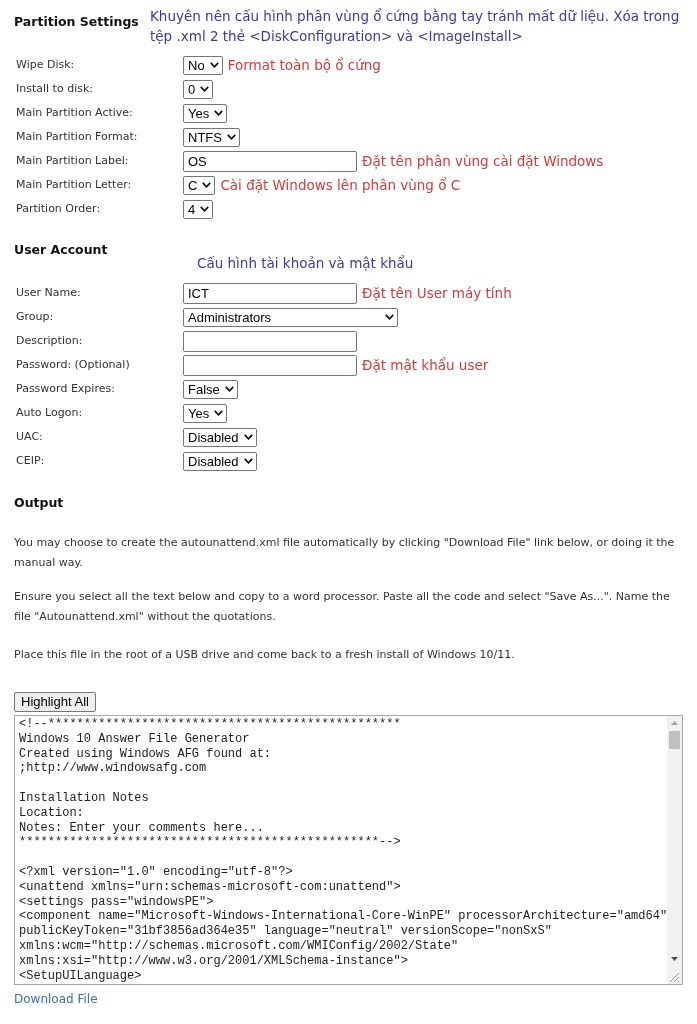 This screenshot has height=1024, width=697. I want to click on text-field: ICT, so click(270, 293).